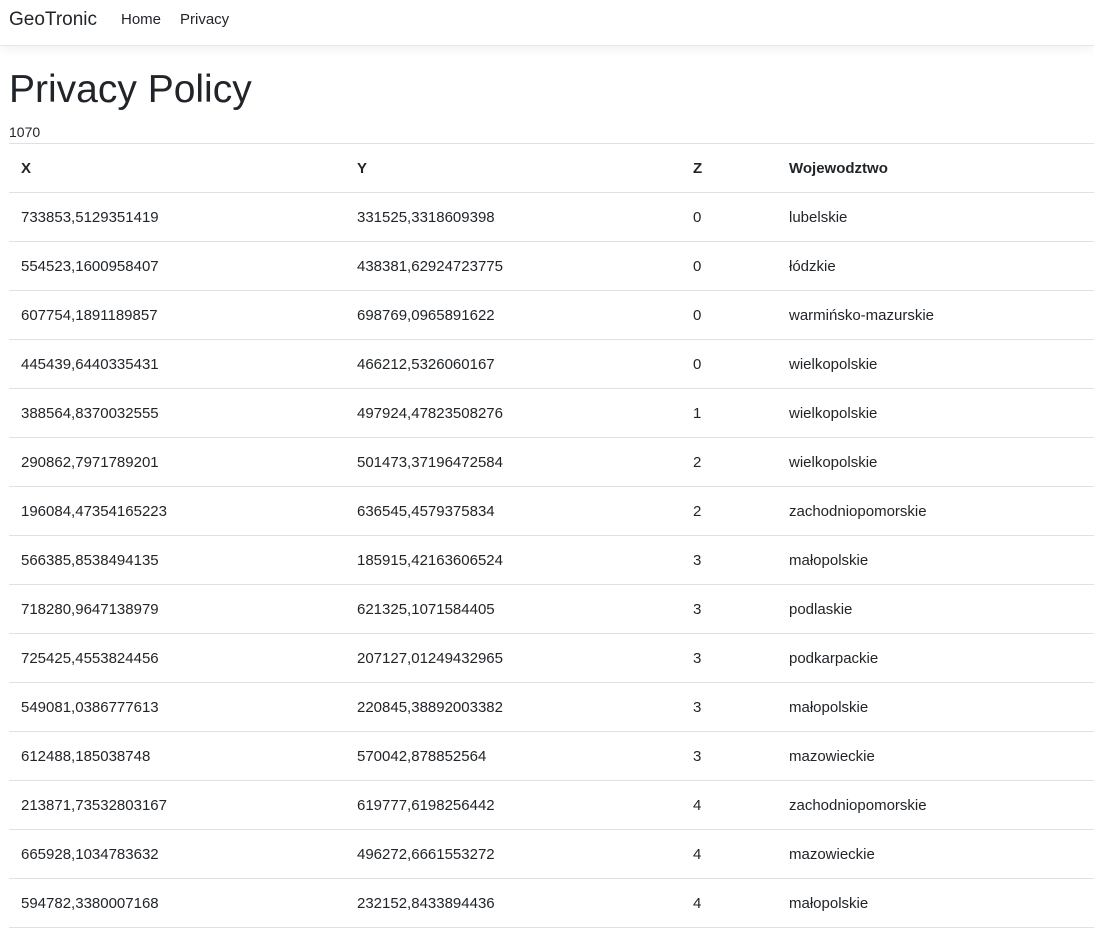 The image size is (1094, 928). I want to click on cell-y: 698769,0965891622, so click(513, 315).